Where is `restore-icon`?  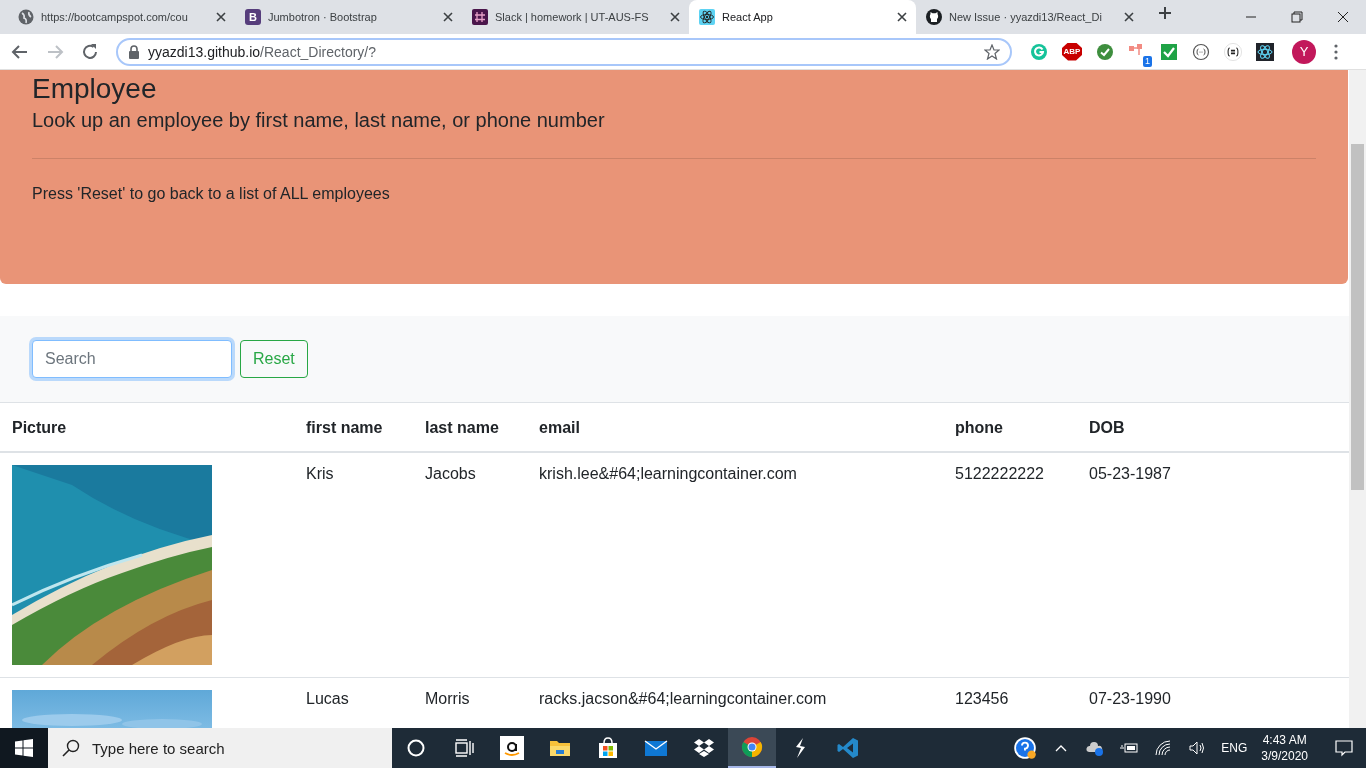
restore-icon is located at coordinates (1297, 17).